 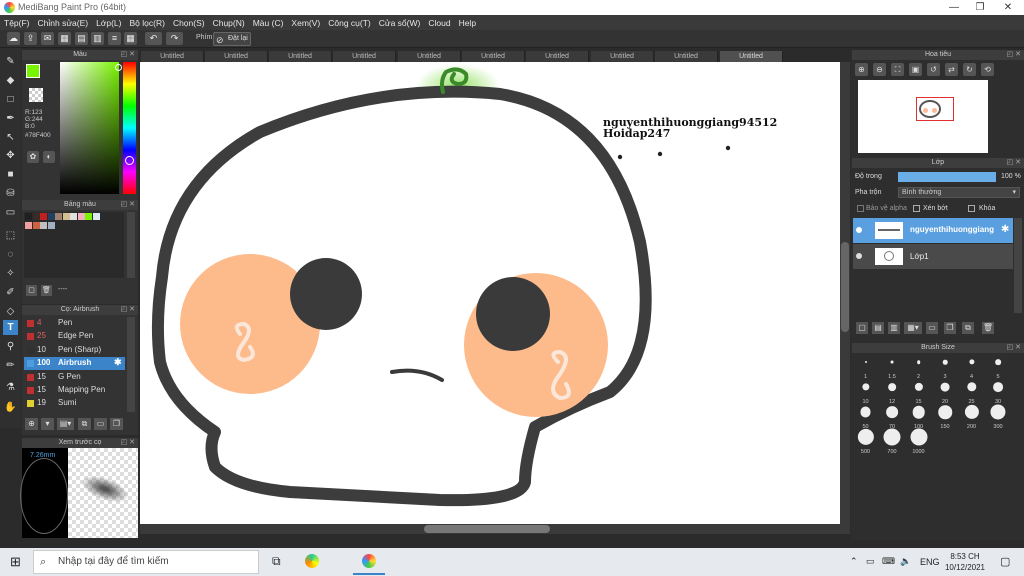 I want to click on network-icon: ⌨, so click(x=888, y=561).